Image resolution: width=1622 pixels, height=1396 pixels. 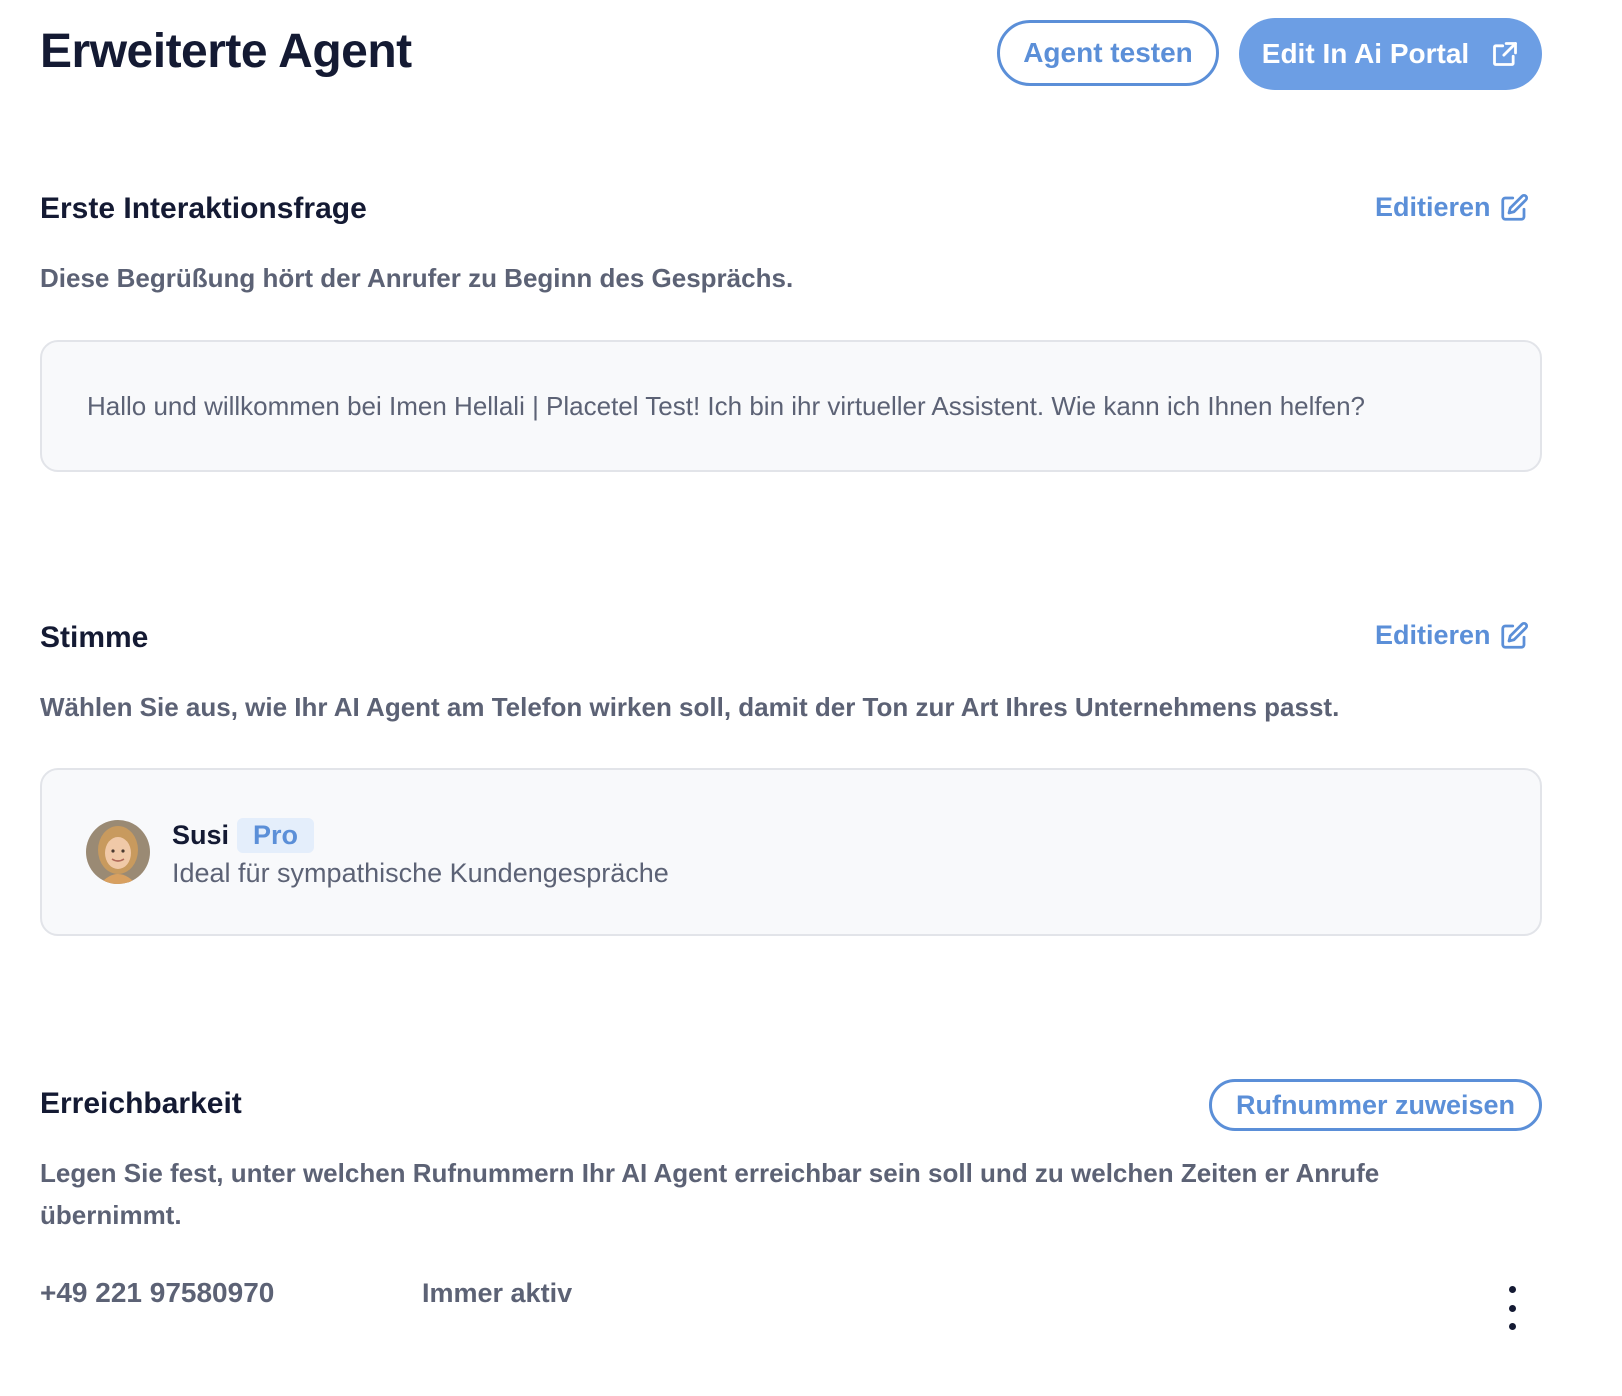 What do you see at coordinates (226, 51) in the screenshot?
I see `page-title: Erweiterte Agent` at bounding box center [226, 51].